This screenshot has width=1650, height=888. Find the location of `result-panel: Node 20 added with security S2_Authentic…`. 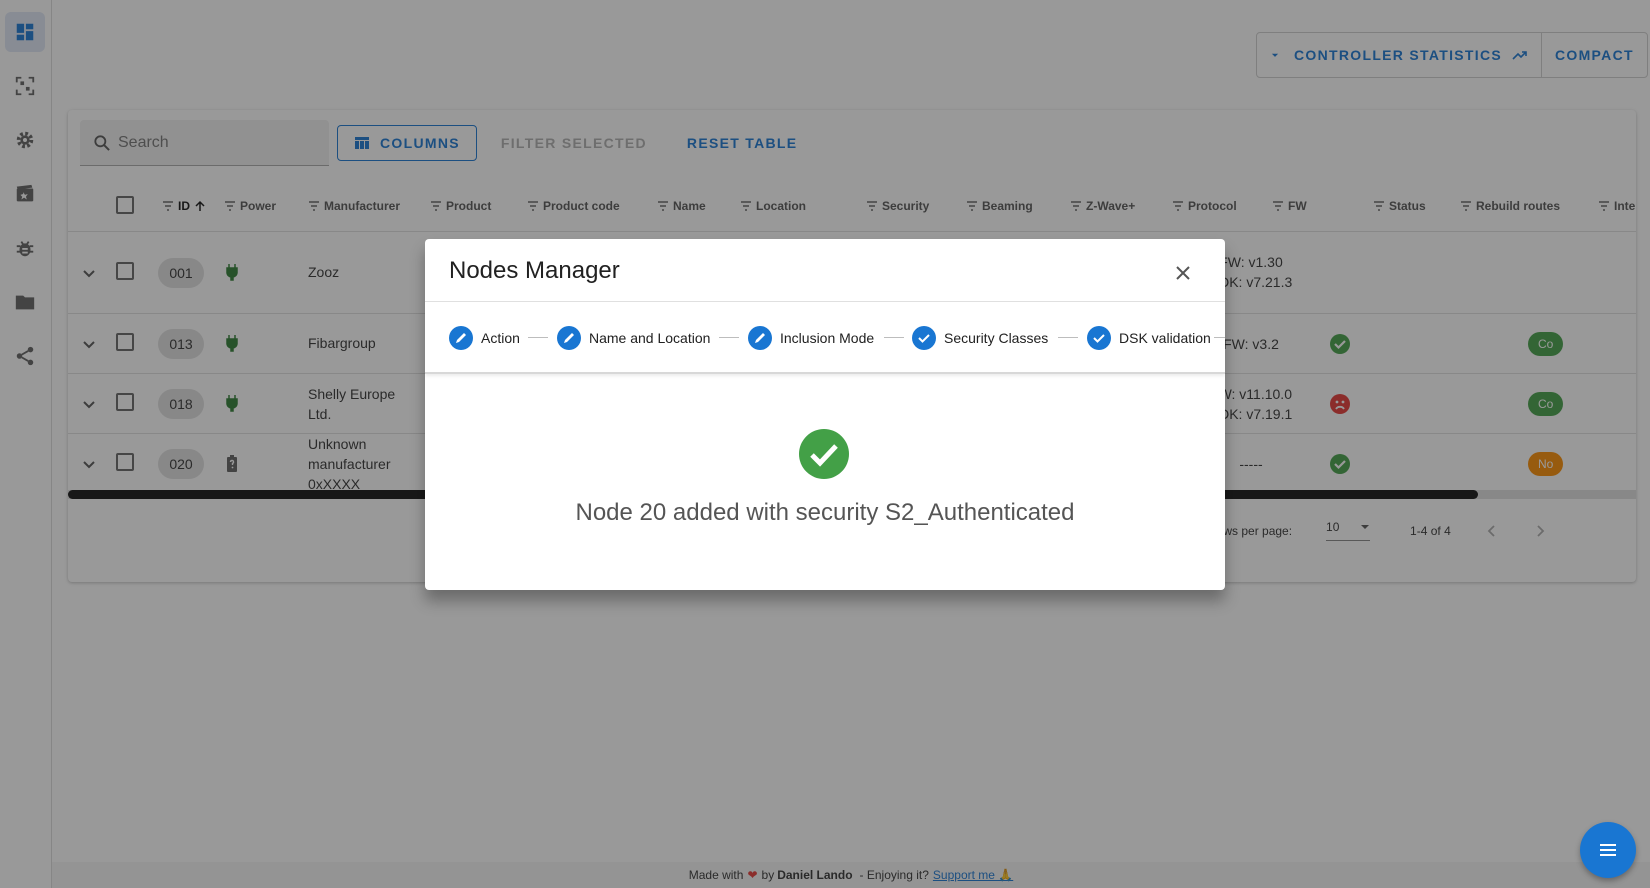

result-panel: Node 20 added with security S2_Authentic… is located at coordinates (825, 482).